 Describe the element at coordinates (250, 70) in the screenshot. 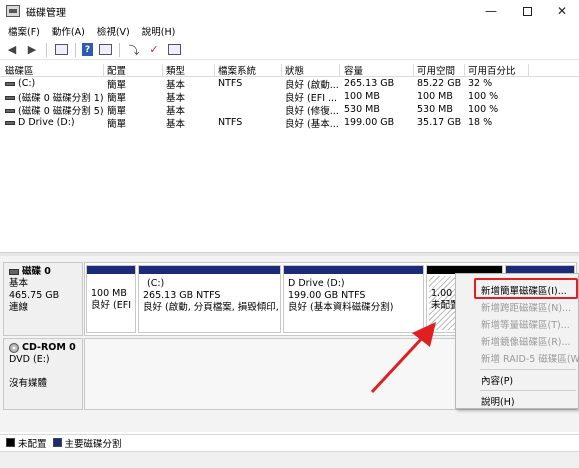

I see `column-header-filesystem: 檔案系統` at that location.